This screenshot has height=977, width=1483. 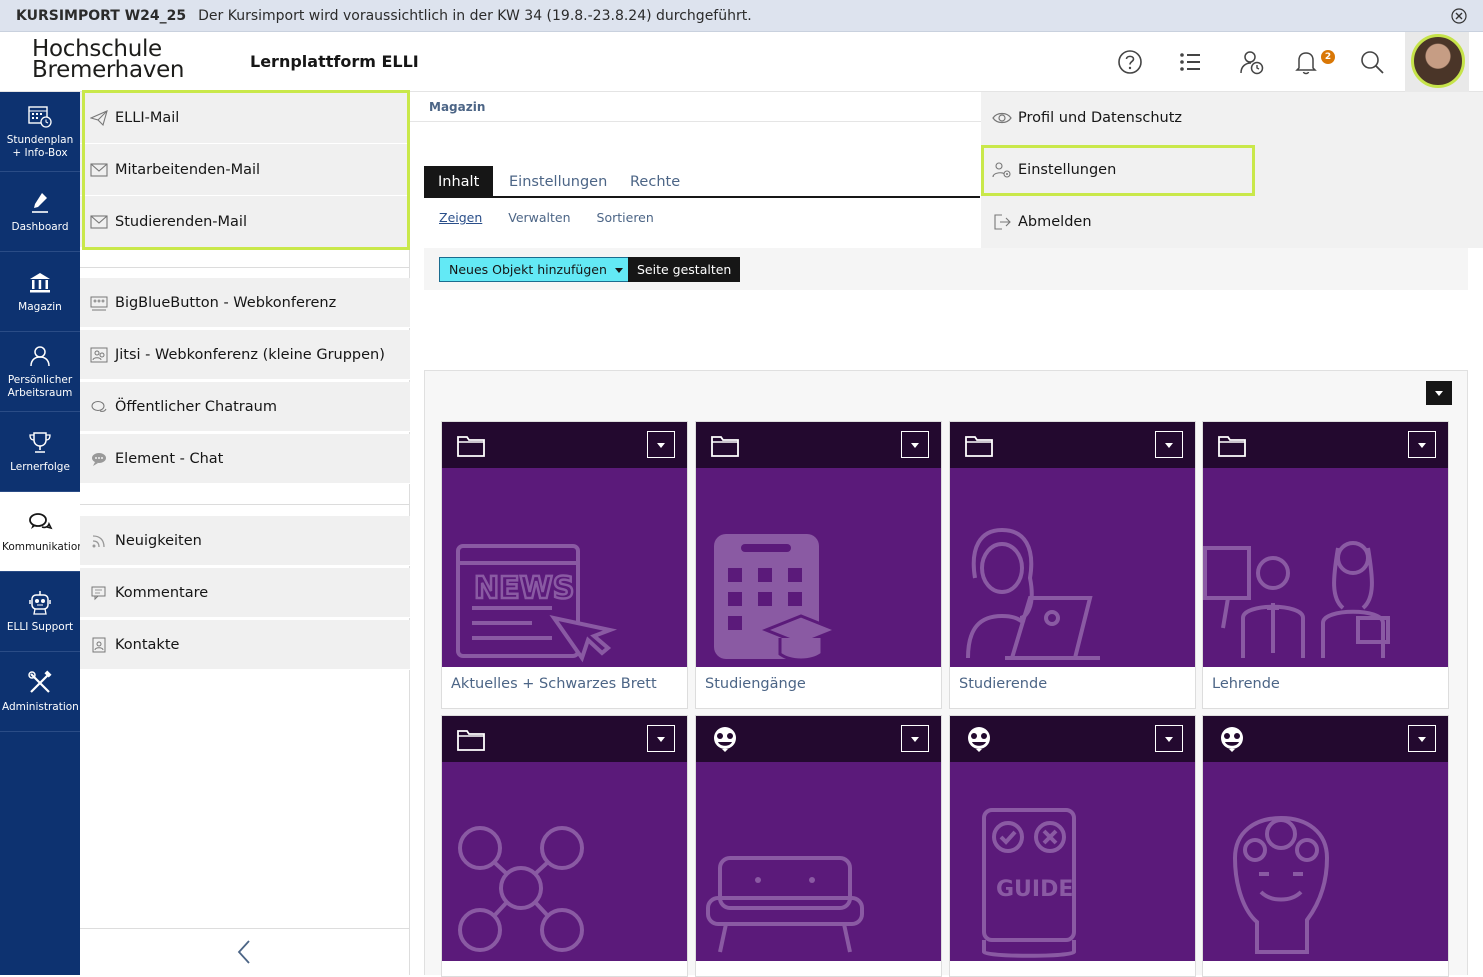 I want to click on rail-item-arbeitsraum: Persönlicher Arbeitsraum, so click(x=40, y=372).